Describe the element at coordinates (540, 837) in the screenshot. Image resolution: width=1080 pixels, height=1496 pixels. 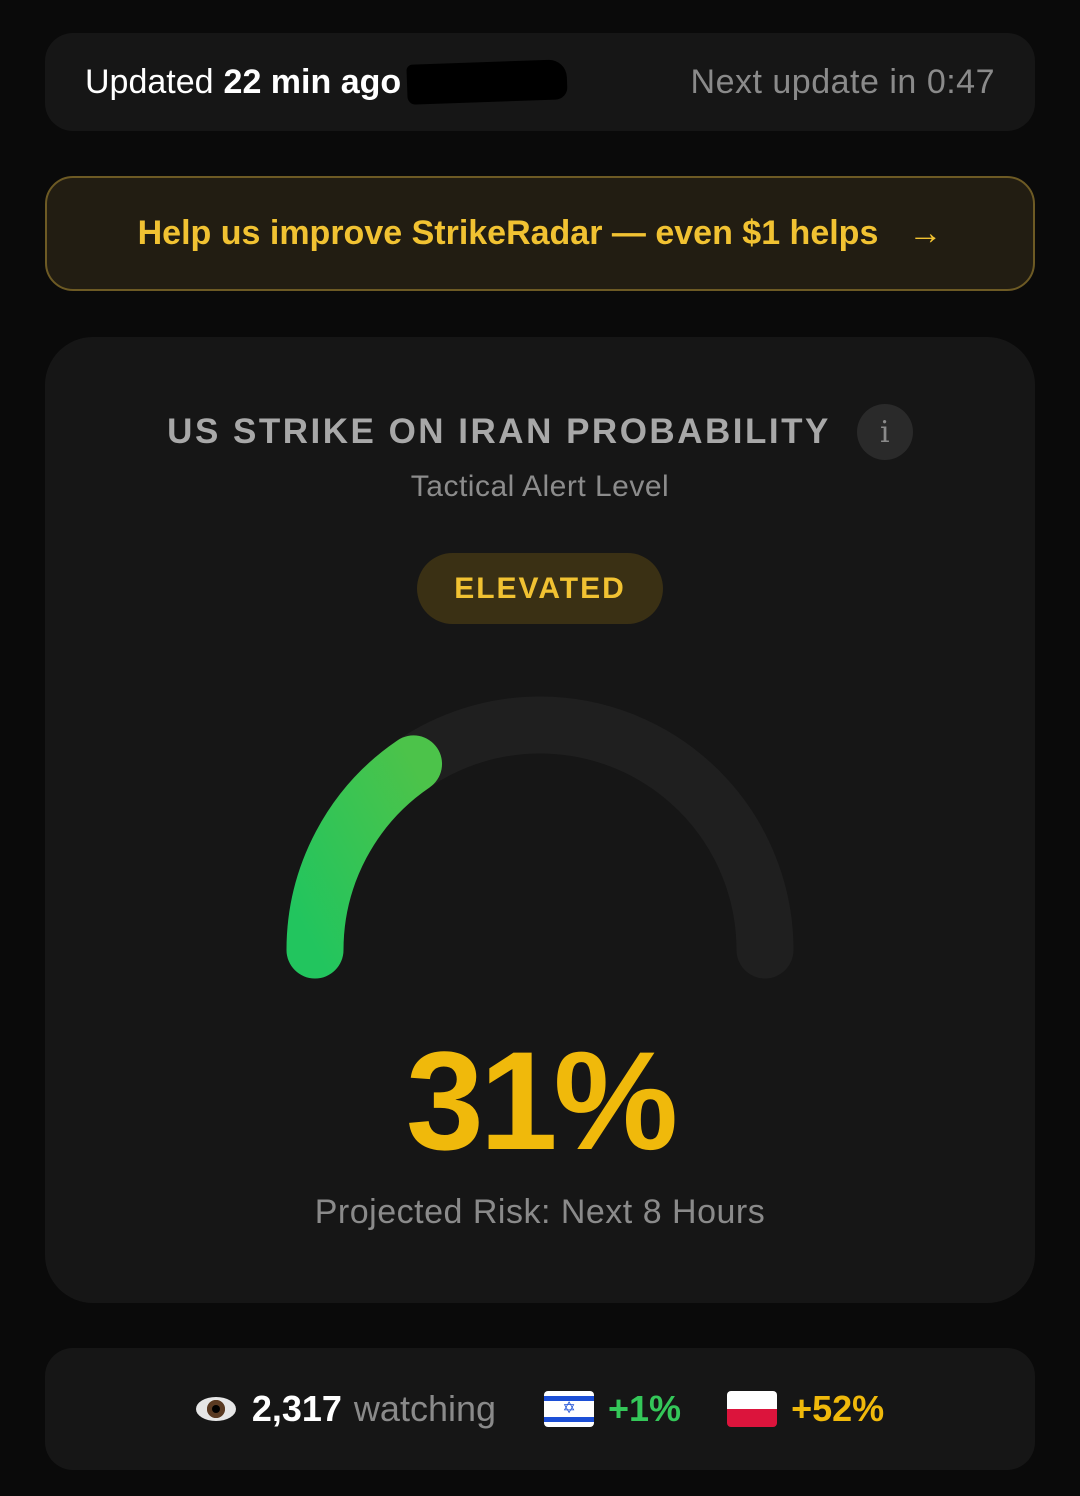
I see `probability-gauge` at that location.